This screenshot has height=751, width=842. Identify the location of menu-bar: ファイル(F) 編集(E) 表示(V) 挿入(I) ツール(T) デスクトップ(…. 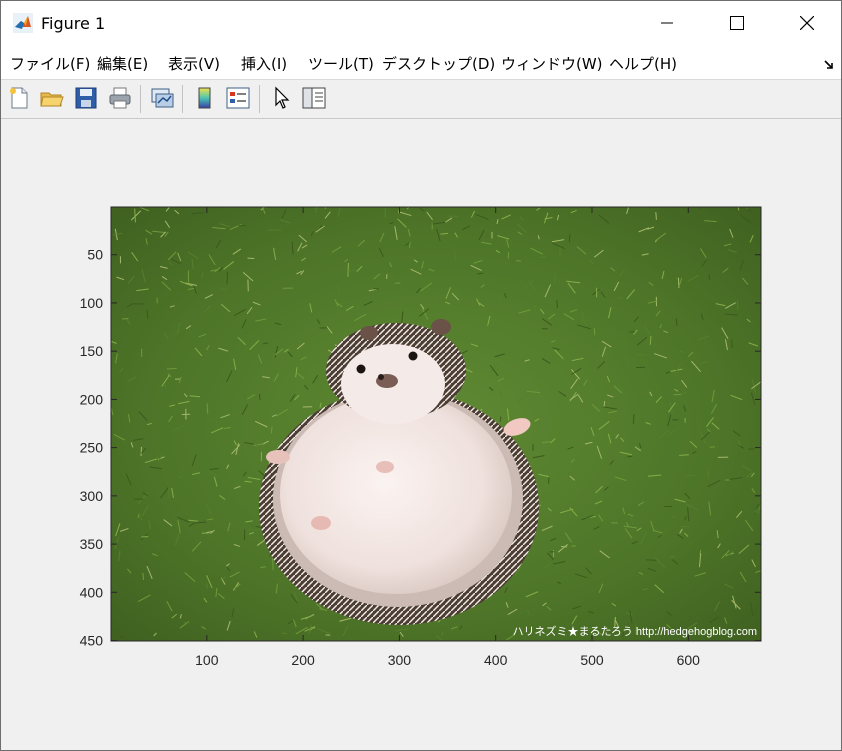
(421, 62).